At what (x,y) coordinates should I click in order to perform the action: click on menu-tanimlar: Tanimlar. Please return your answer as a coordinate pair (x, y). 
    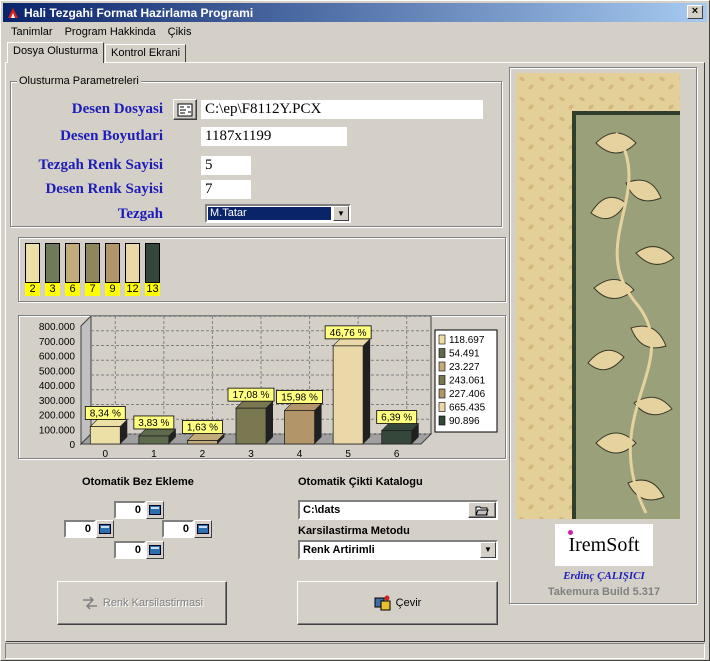
    Looking at the image, I should click on (32, 32).